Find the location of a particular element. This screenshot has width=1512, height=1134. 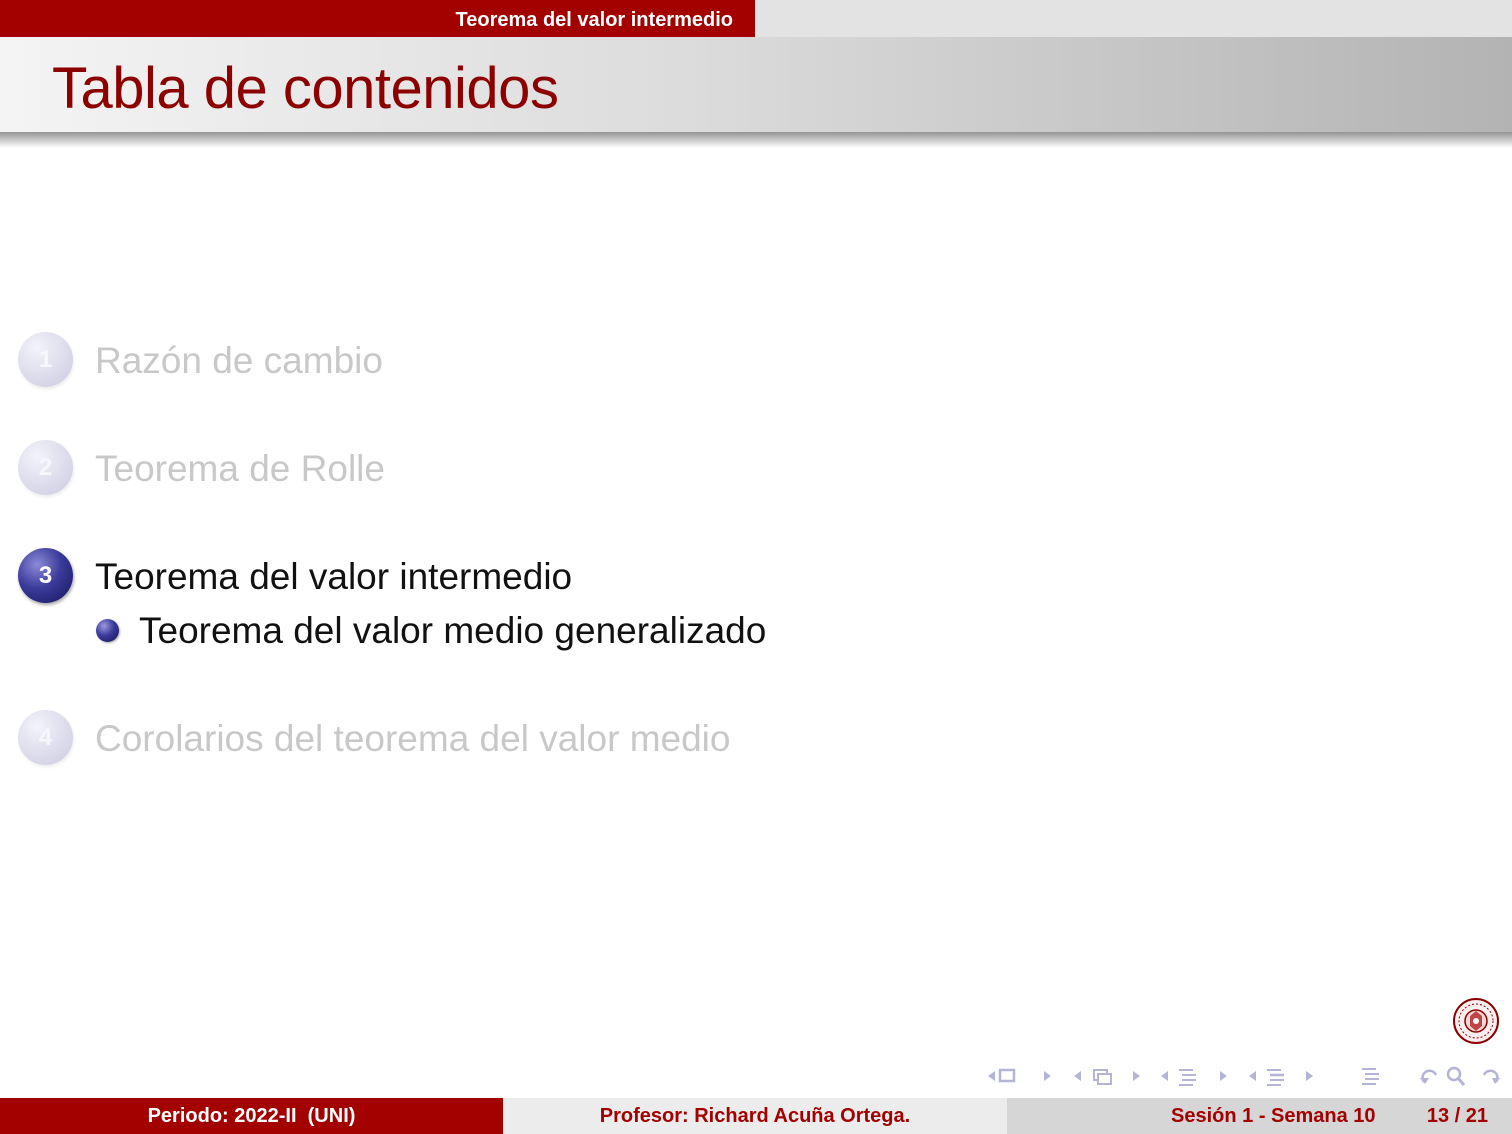

toc-number-3: 3 is located at coordinates (45, 575).